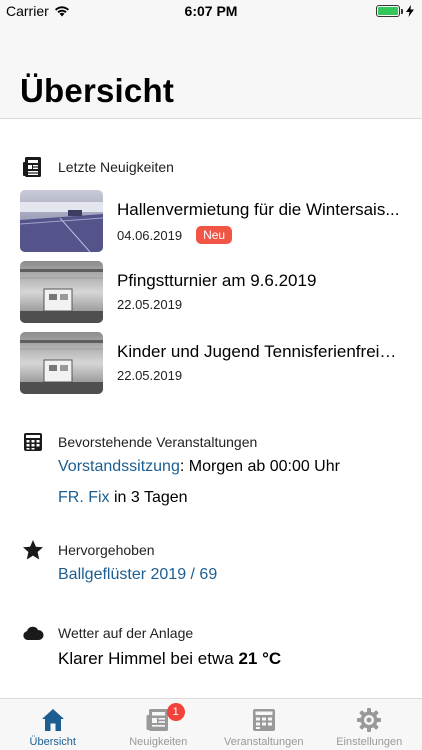 This screenshot has height=750, width=422. What do you see at coordinates (158, 742) in the screenshot?
I see `tab-label: Neuigkeiten` at bounding box center [158, 742].